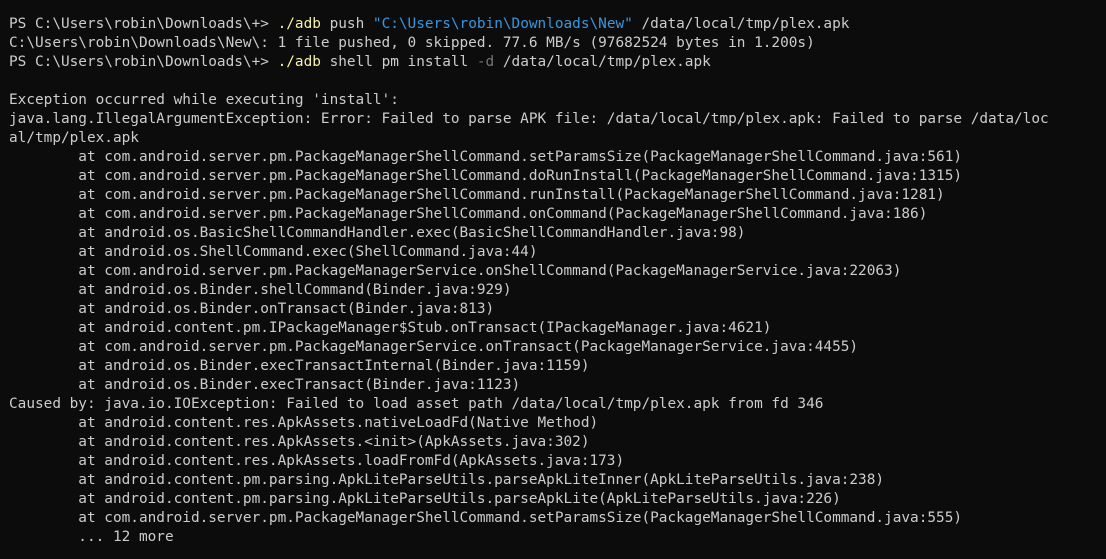 The image size is (1106, 559). What do you see at coordinates (485, 62) in the screenshot?
I see `command-flag: -d` at bounding box center [485, 62].